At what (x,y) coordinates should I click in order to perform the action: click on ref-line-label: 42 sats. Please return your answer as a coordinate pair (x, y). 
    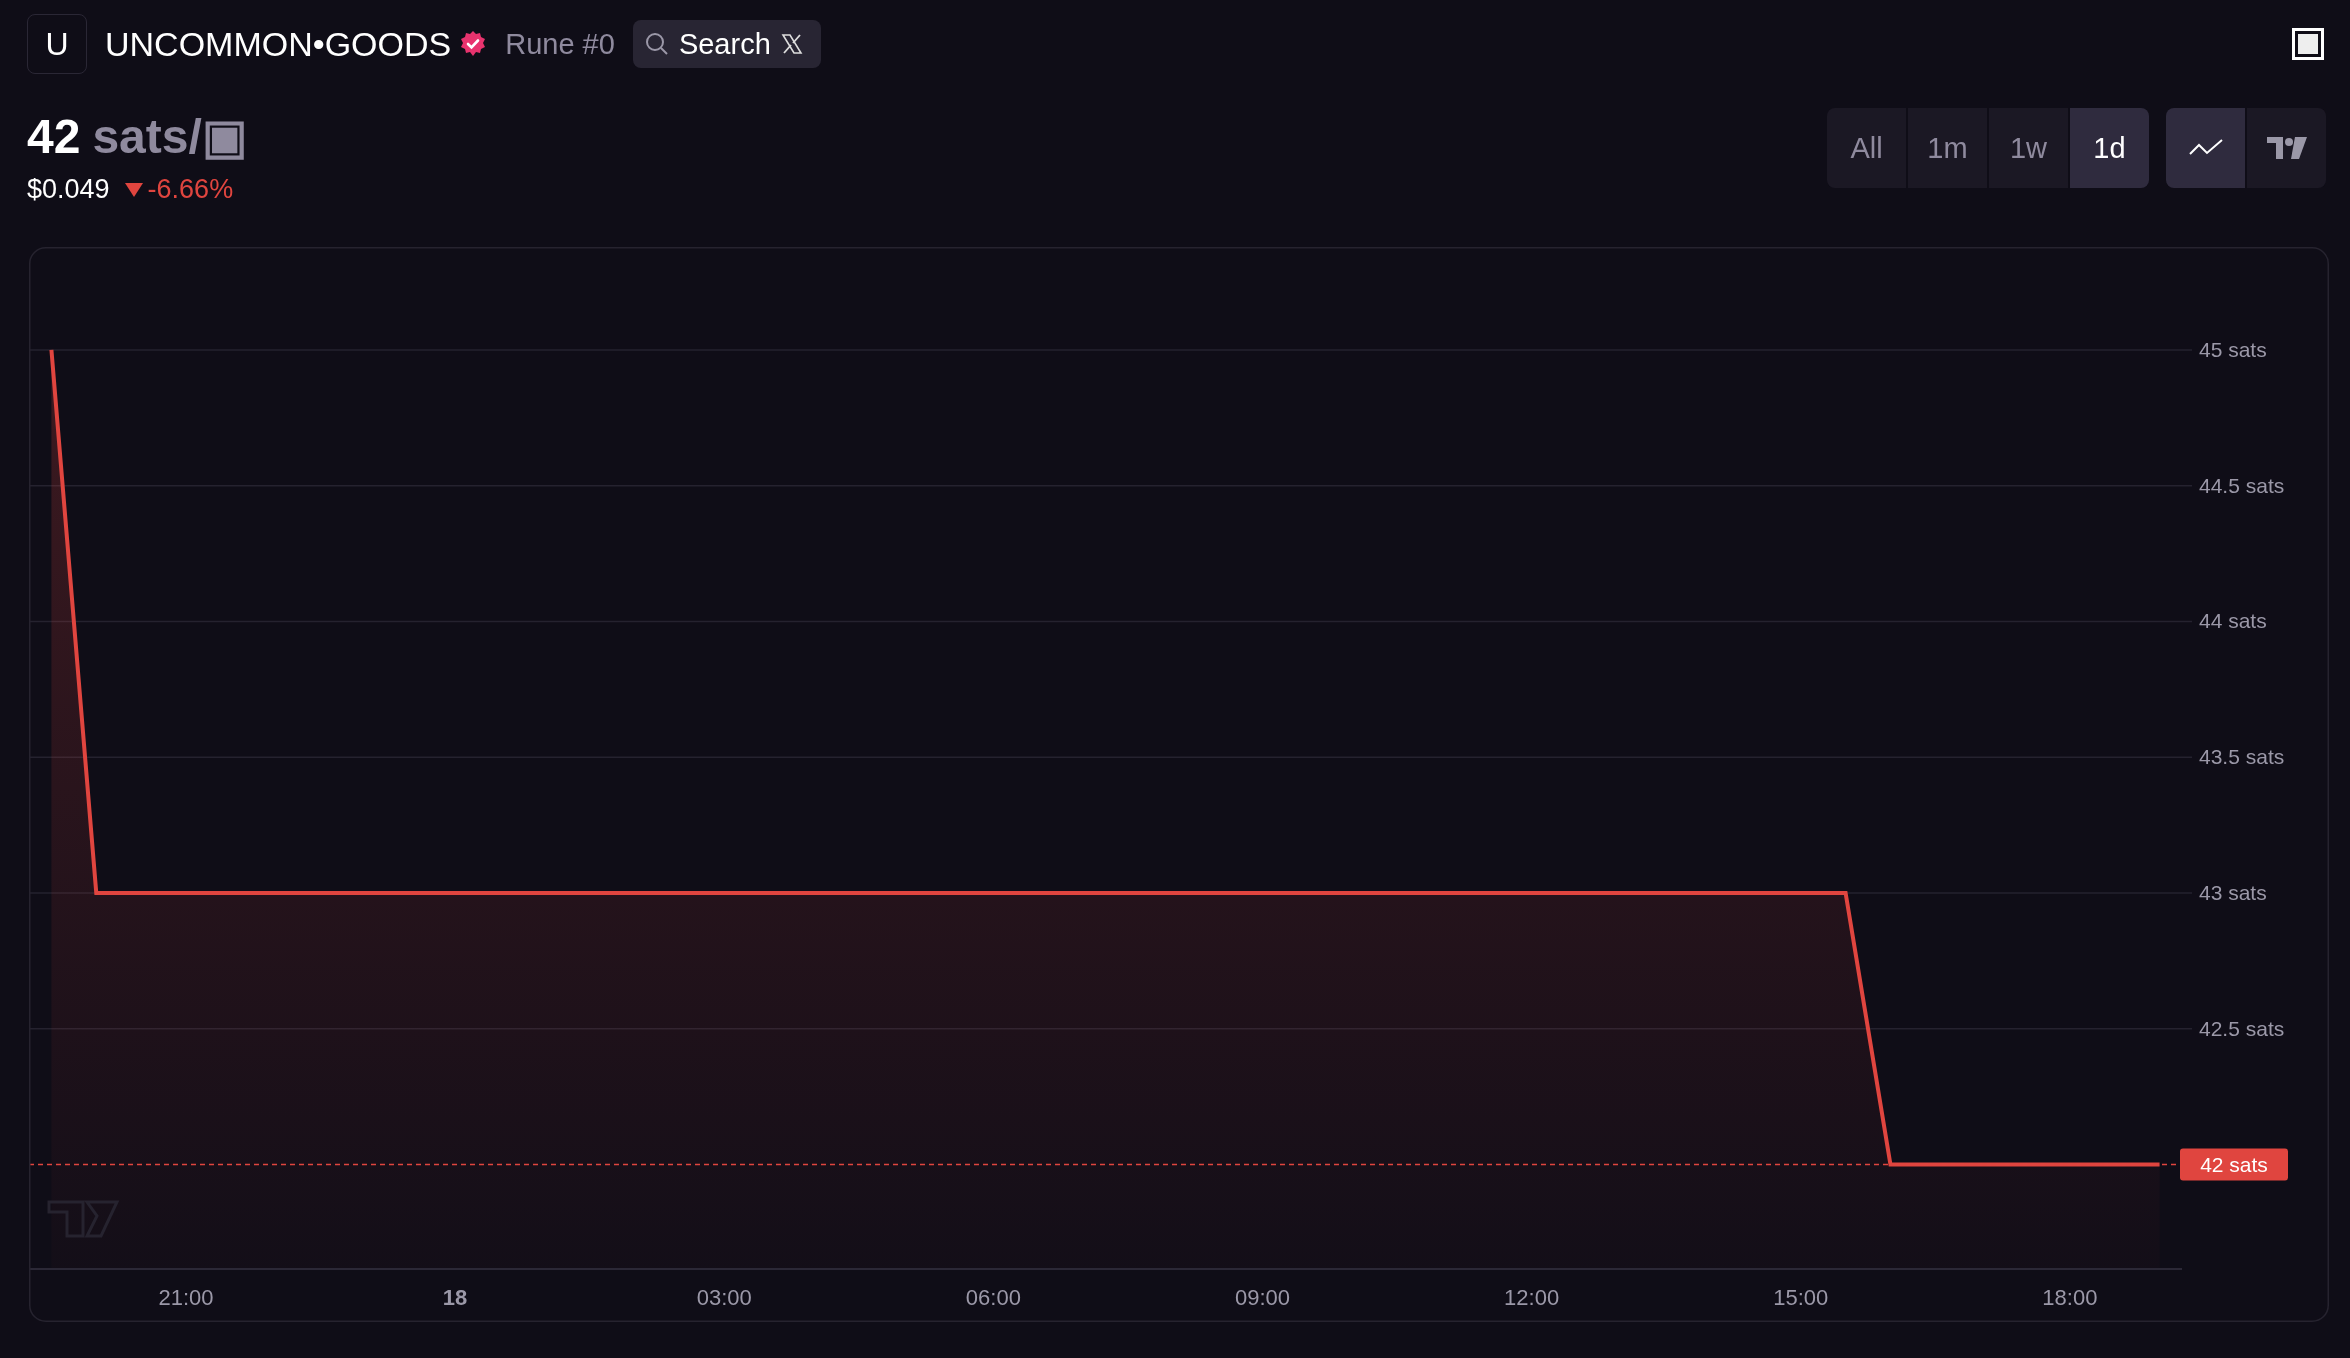
    Looking at the image, I should click on (2233, 1164).